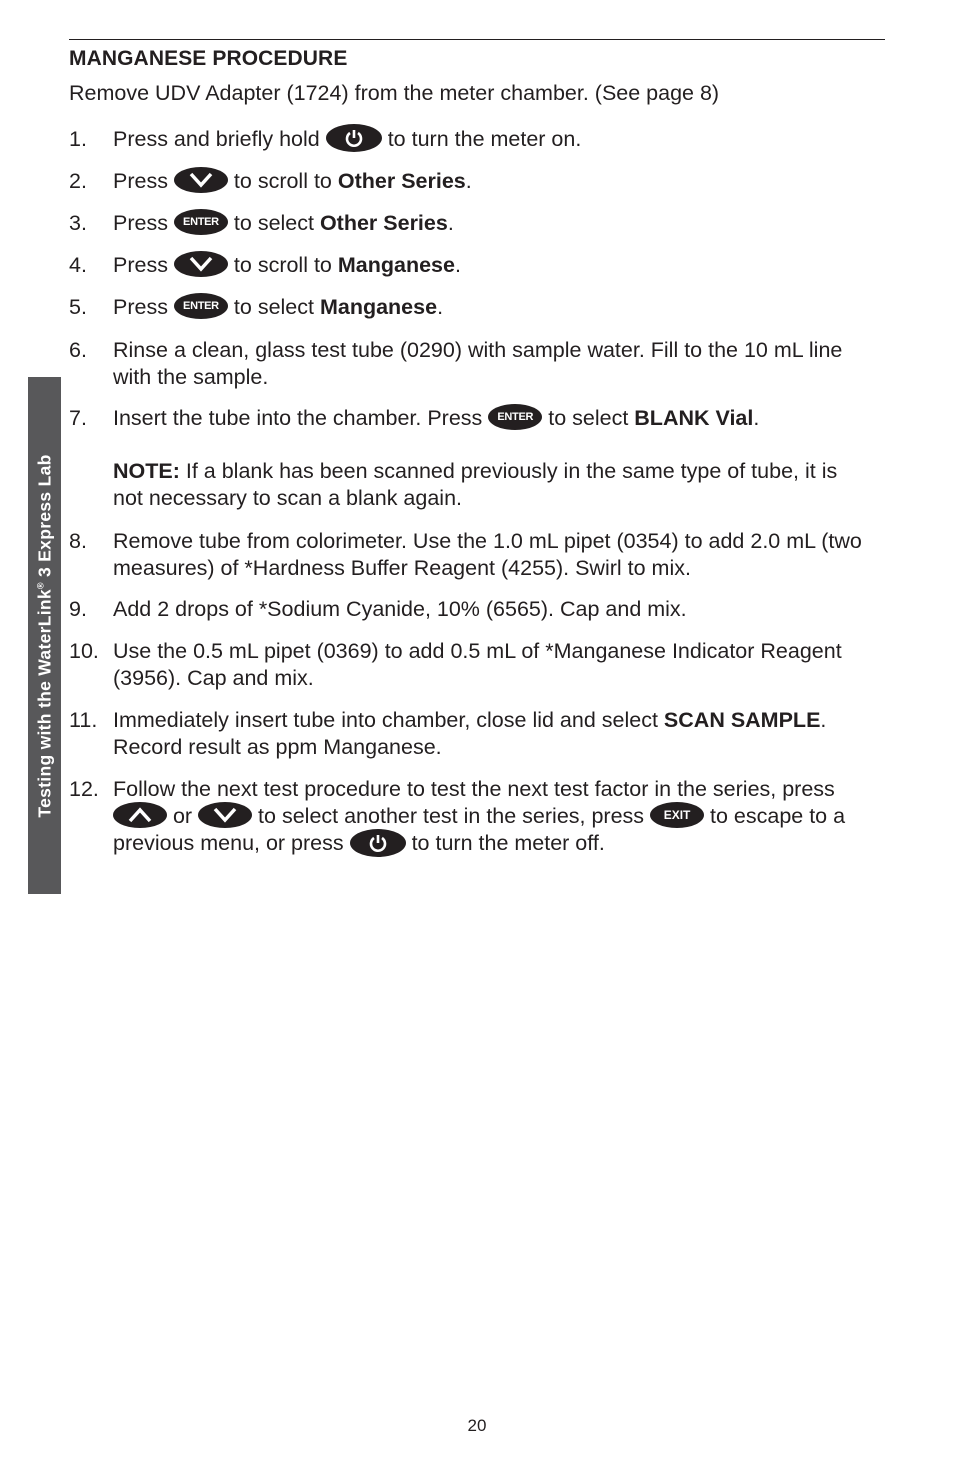 The image size is (954, 1475). I want to click on step-text: Insert the tube into the chamber. Press, so click(301, 418).